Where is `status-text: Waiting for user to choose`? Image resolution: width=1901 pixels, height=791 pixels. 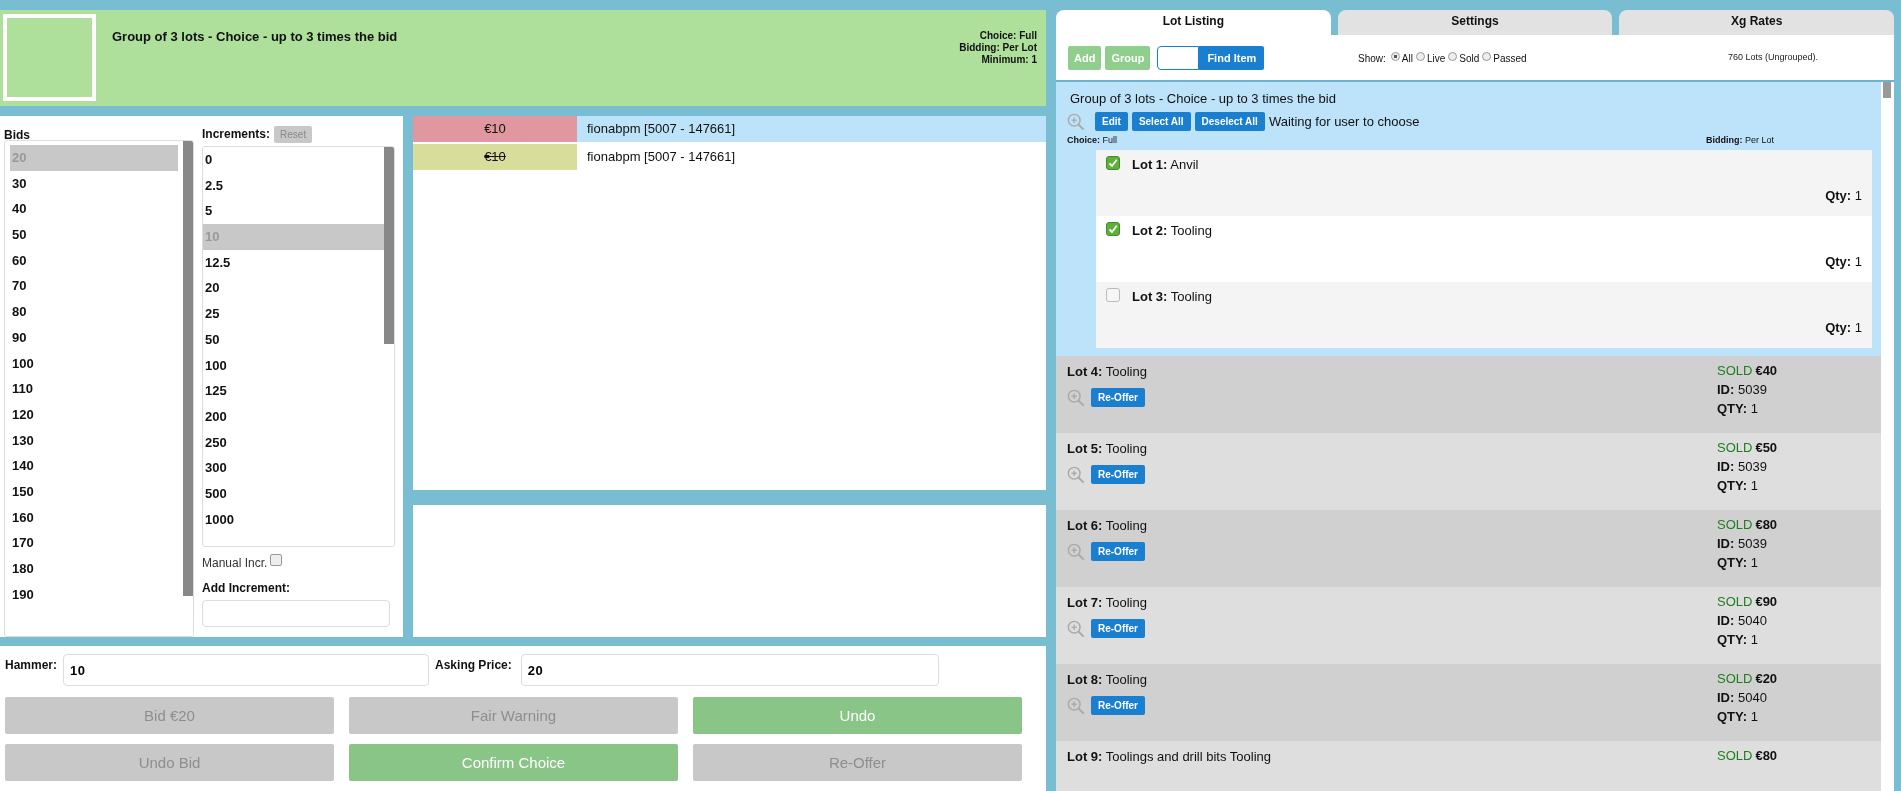 status-text: Waiting for user to choose is located at coordinates (1344, 121).